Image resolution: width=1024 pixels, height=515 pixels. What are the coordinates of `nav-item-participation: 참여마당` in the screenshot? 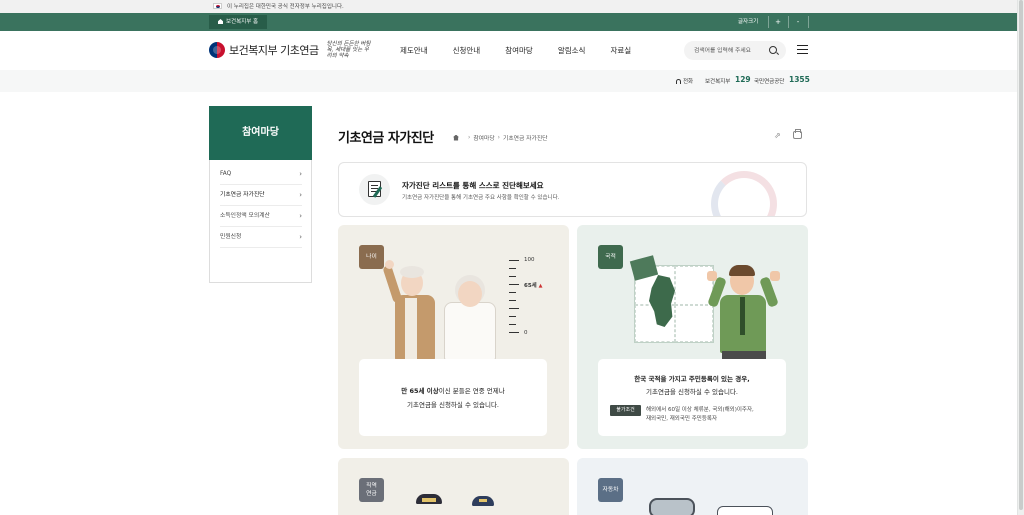 It's located at (519, 50).